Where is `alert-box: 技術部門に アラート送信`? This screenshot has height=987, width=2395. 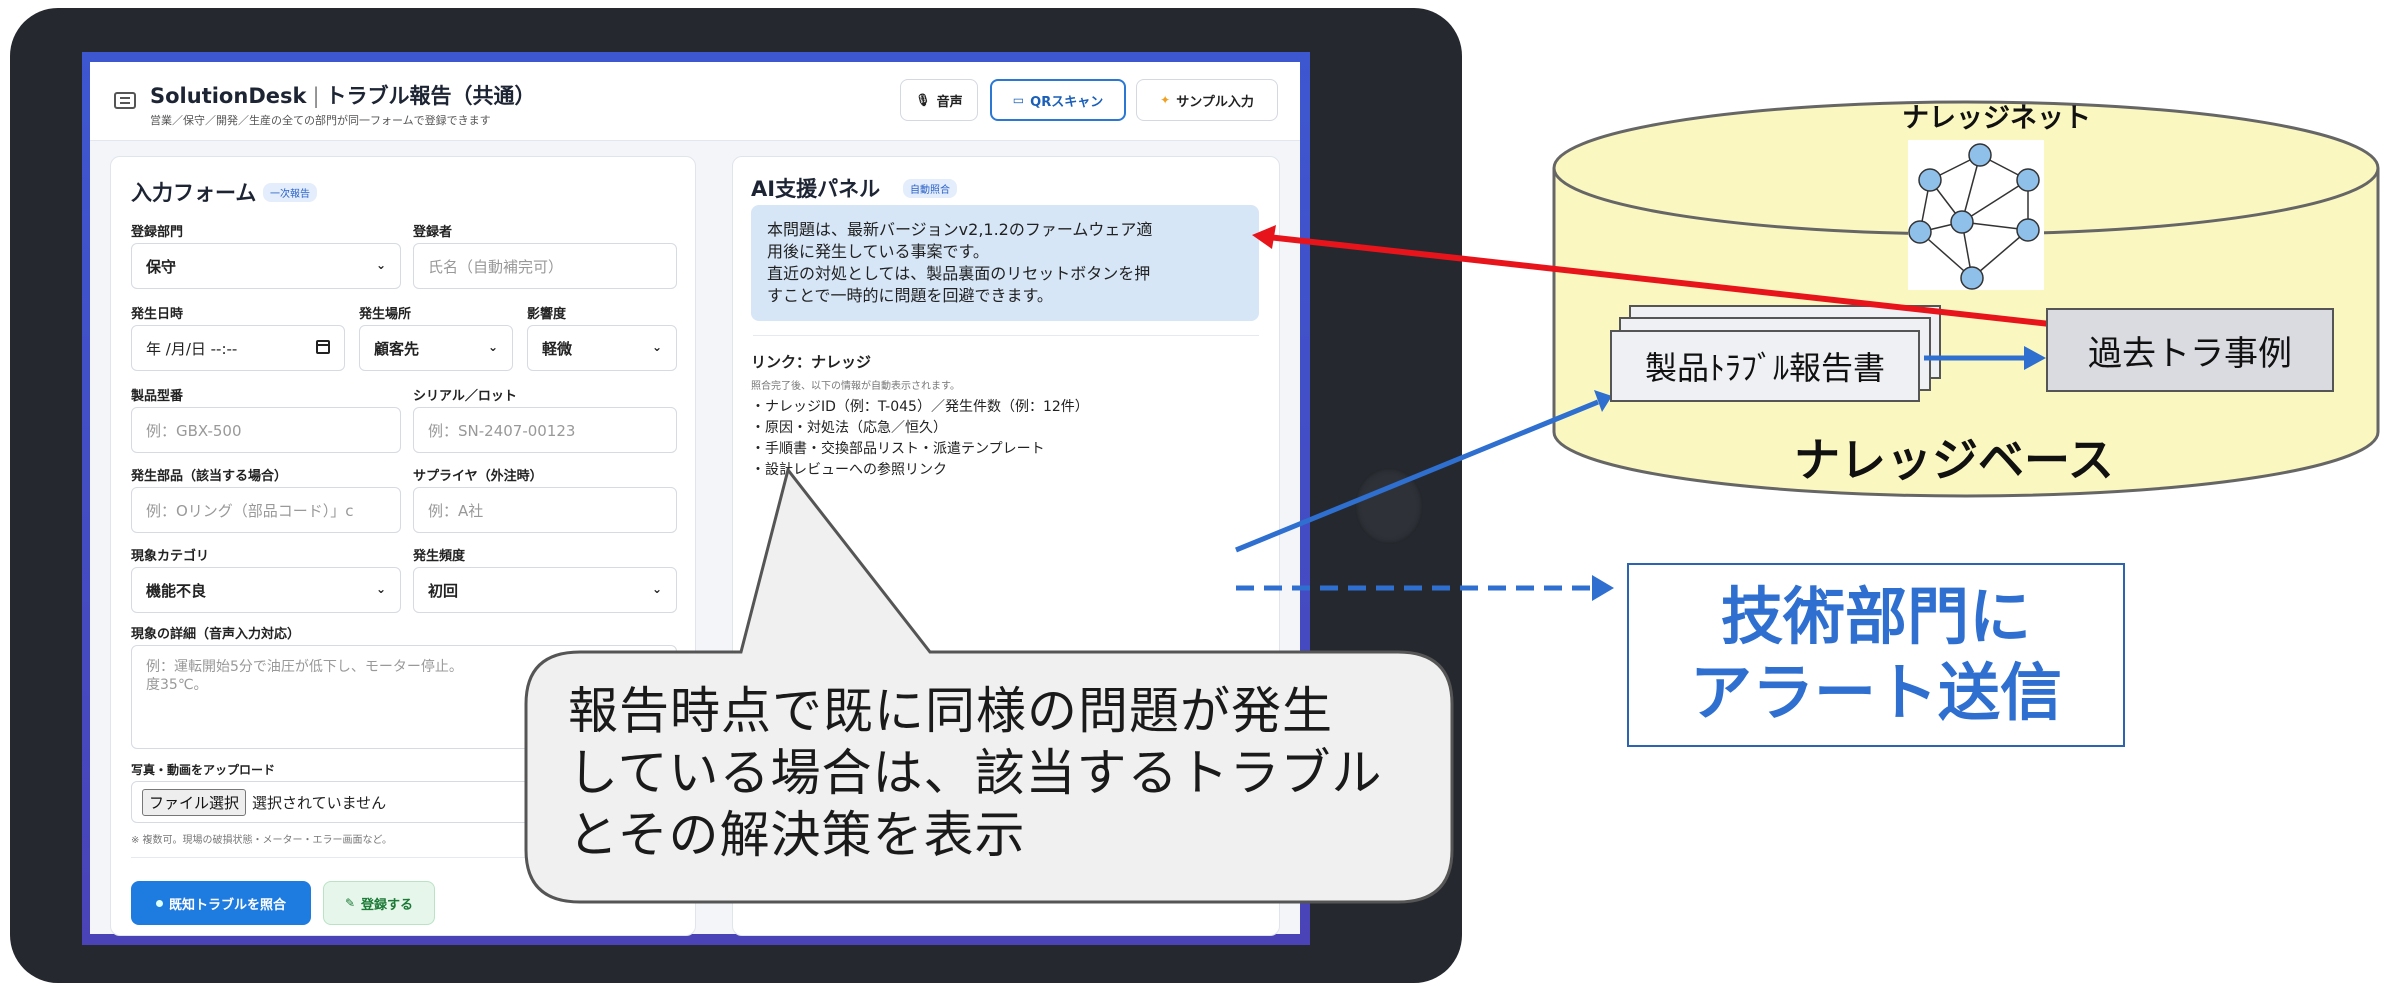 alert-box: 技術部門に アラート送信 is located at coordinates (1876, 655).